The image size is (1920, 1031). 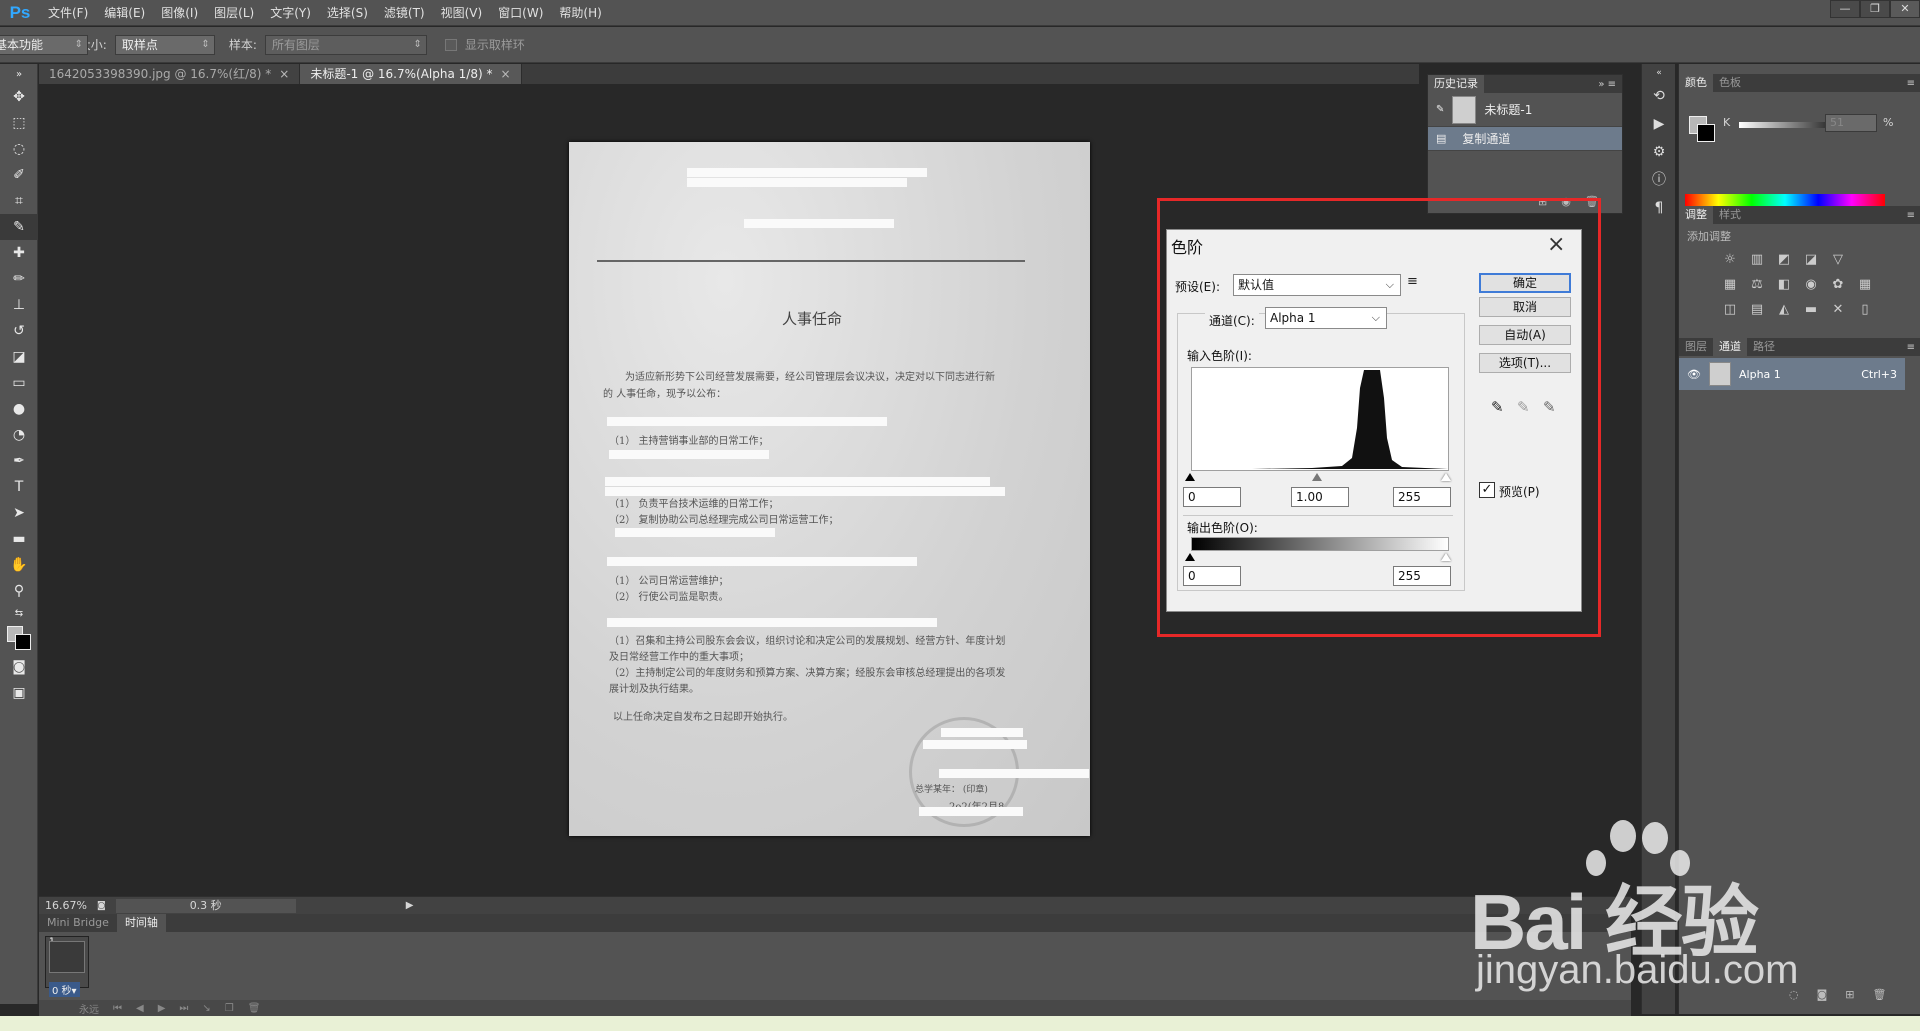 I want to click on sample-size-select: 取样点, so click(x=164, y=44).